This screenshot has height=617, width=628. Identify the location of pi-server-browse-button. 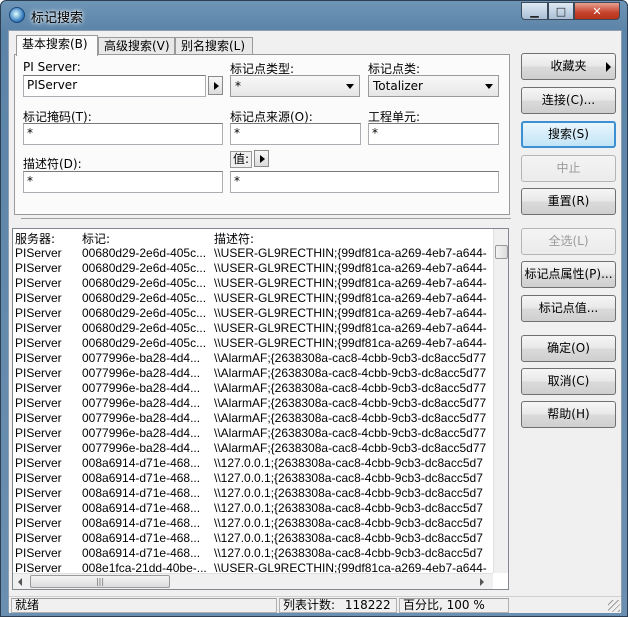
(215, 85).